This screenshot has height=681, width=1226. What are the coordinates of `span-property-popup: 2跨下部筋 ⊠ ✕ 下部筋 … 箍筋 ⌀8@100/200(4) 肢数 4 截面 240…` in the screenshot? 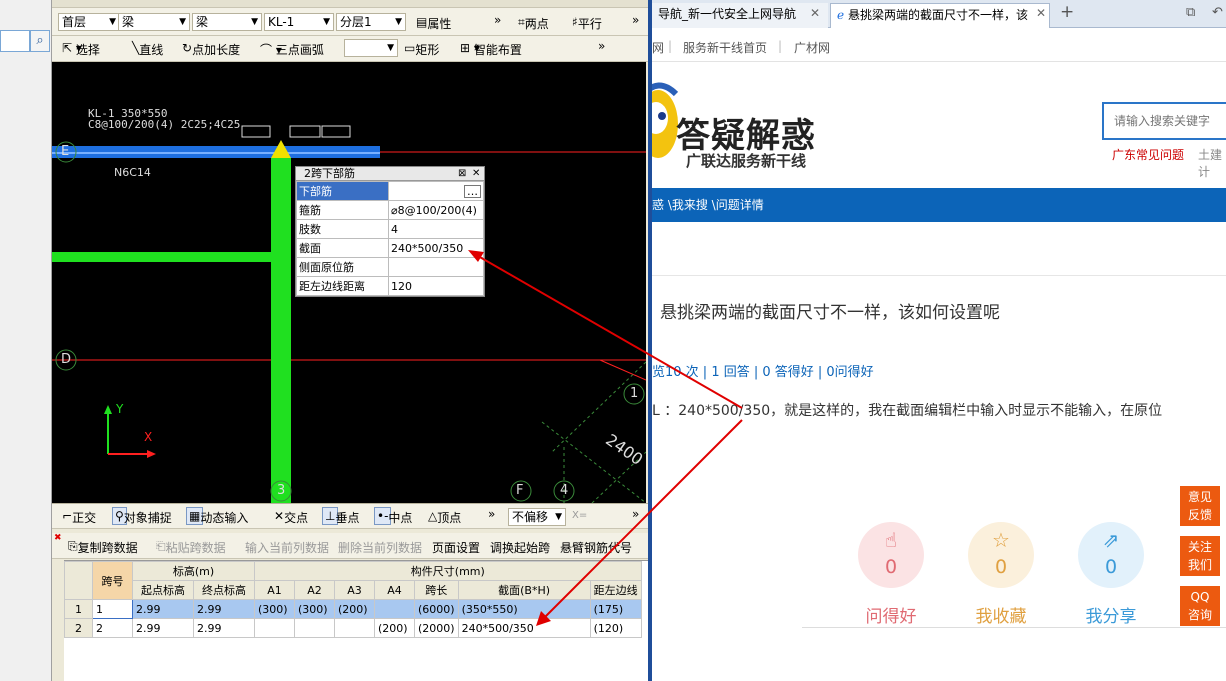 It's located at (390, 231).